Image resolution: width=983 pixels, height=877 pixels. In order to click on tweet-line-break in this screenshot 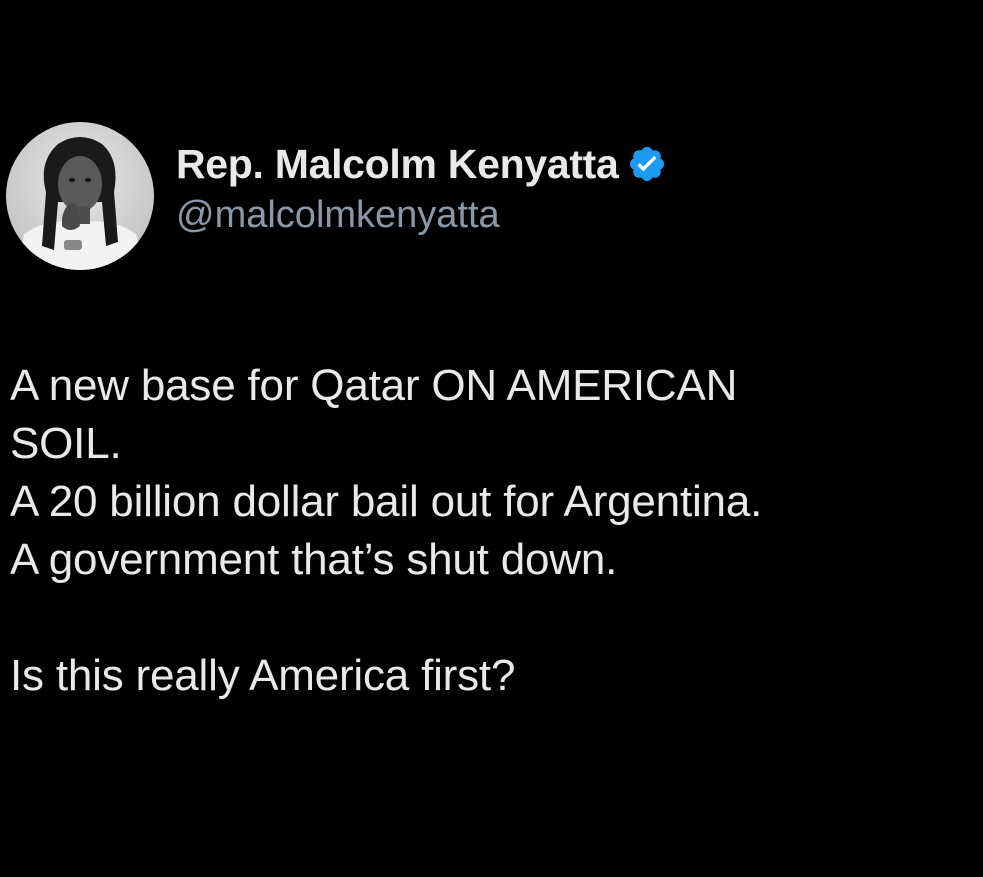, I will do `click(495, 618)`.